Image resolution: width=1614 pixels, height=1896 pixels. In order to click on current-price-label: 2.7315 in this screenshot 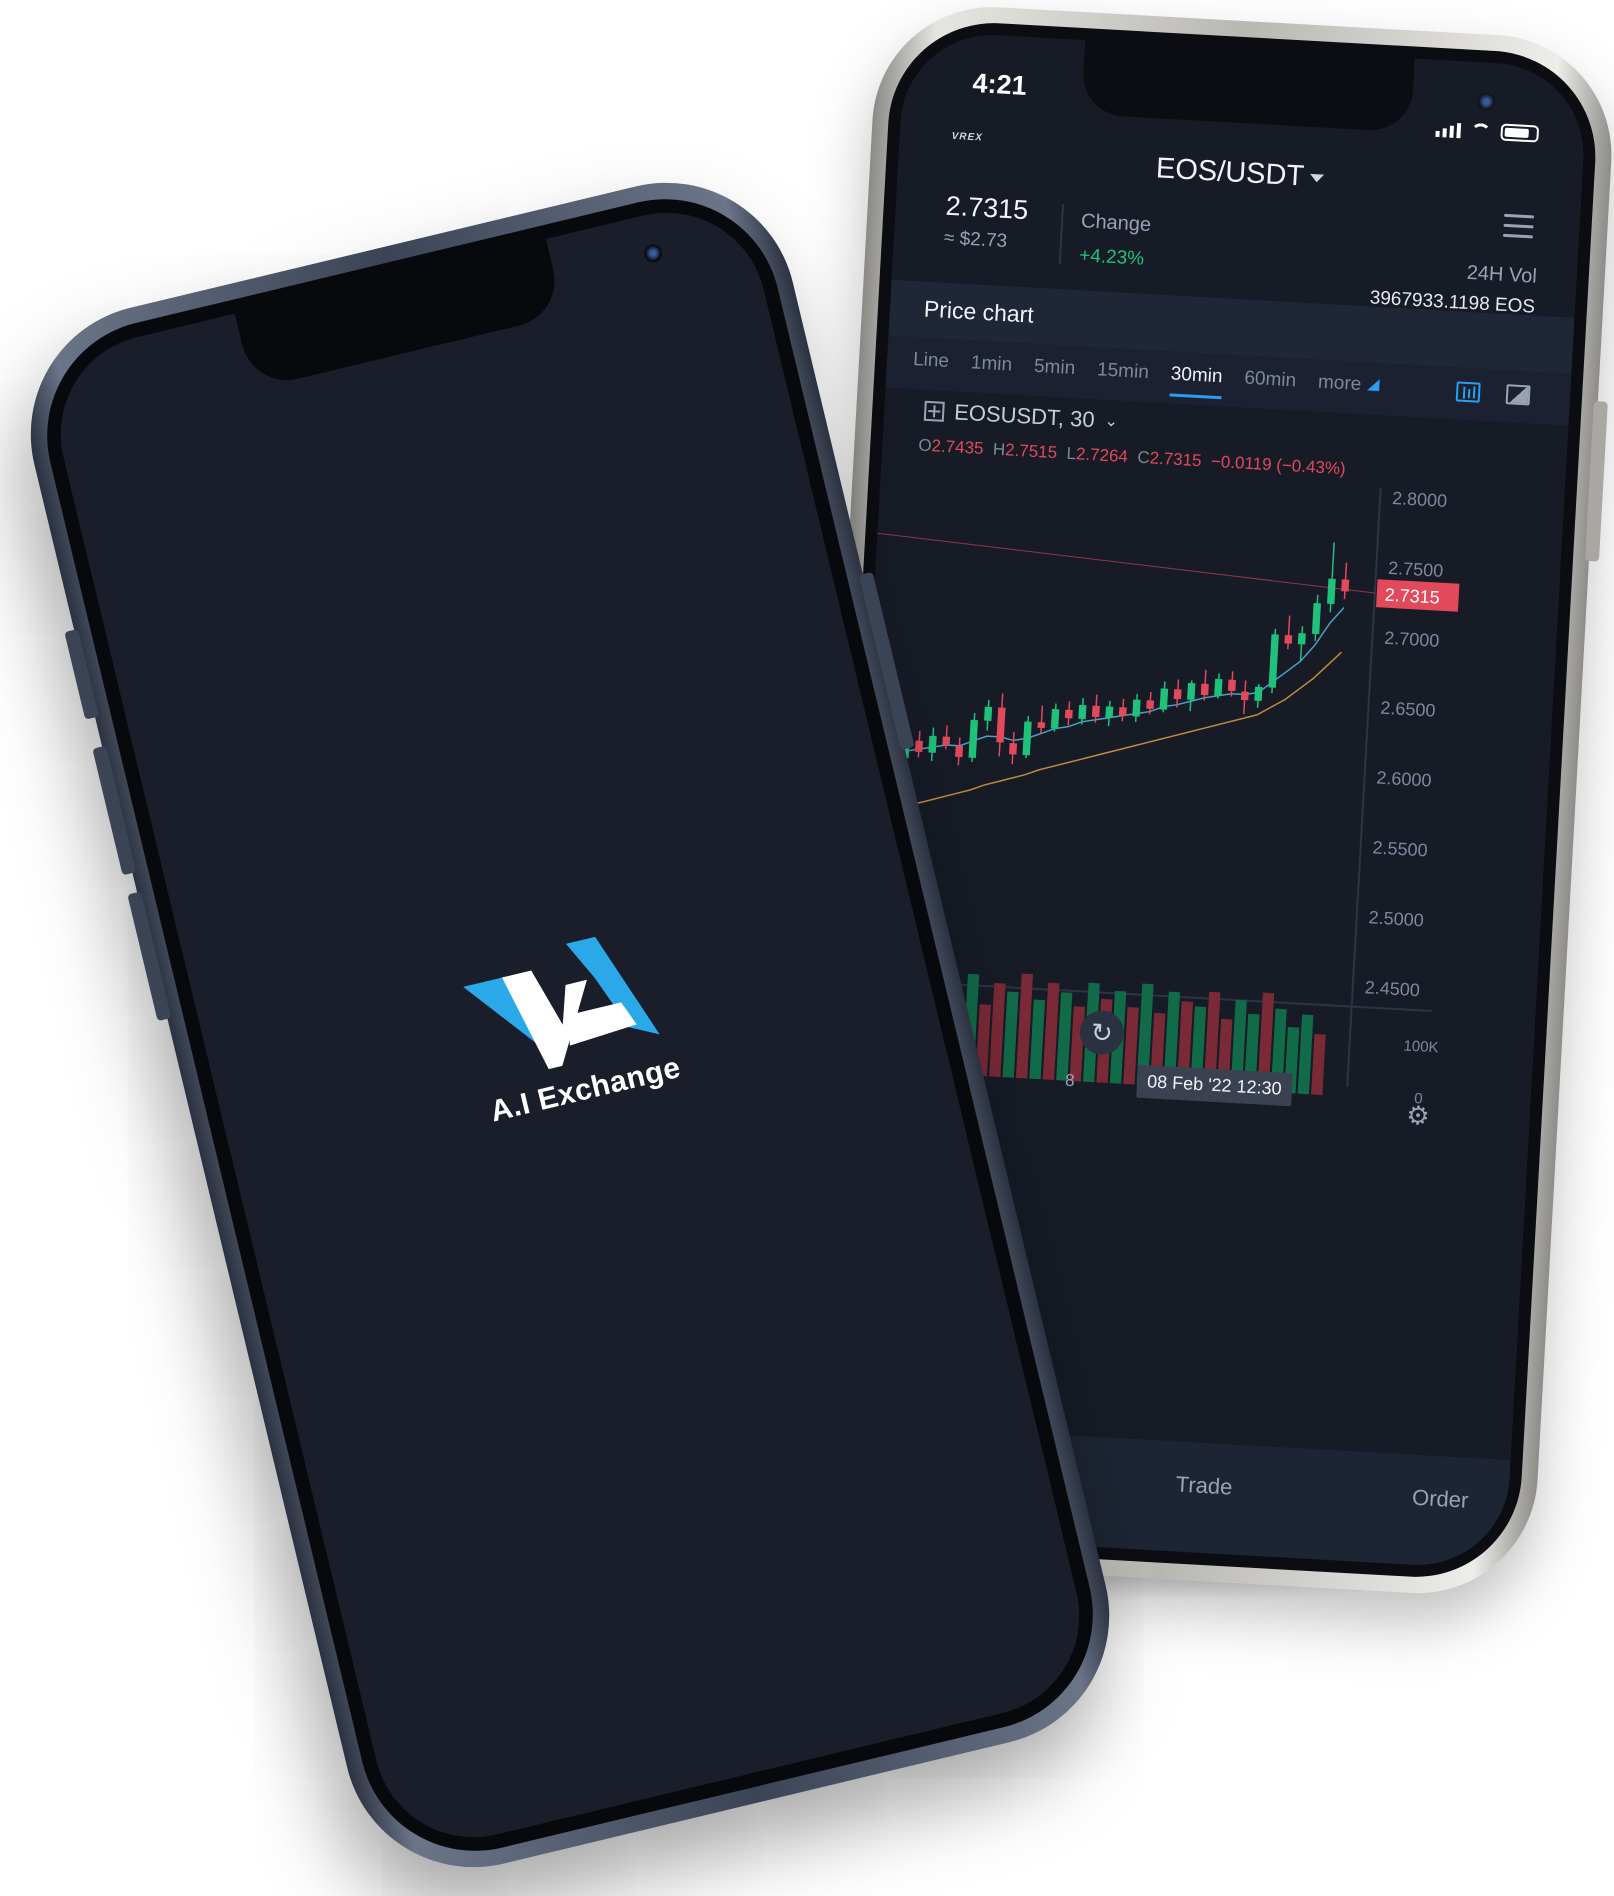, I will do `click(1412, 596)`.